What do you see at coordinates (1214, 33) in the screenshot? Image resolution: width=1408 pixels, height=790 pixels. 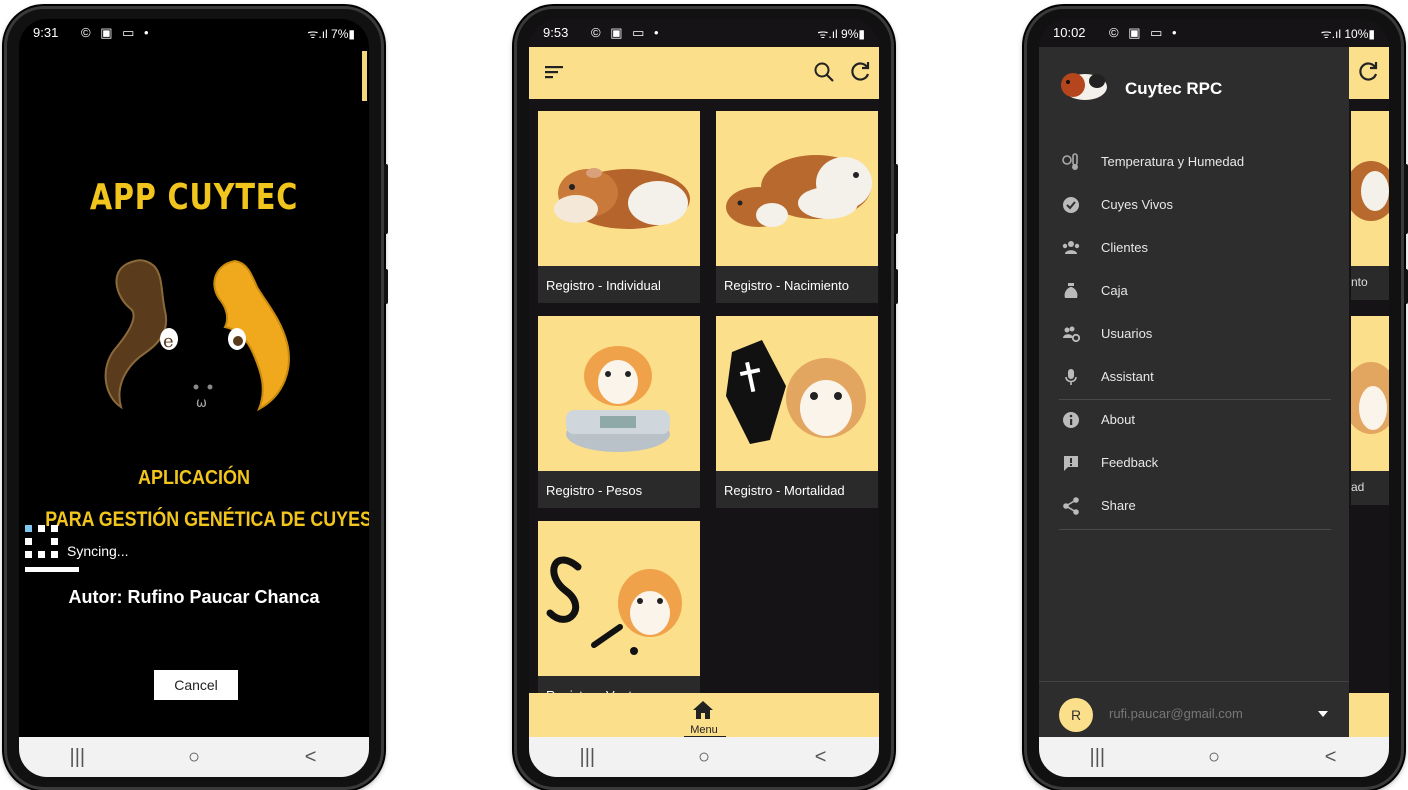 I see `status-bar: 10:02 © ▣ ▭ • ᯤ.ıl 10%▮` at bounding box center [1214, 33].